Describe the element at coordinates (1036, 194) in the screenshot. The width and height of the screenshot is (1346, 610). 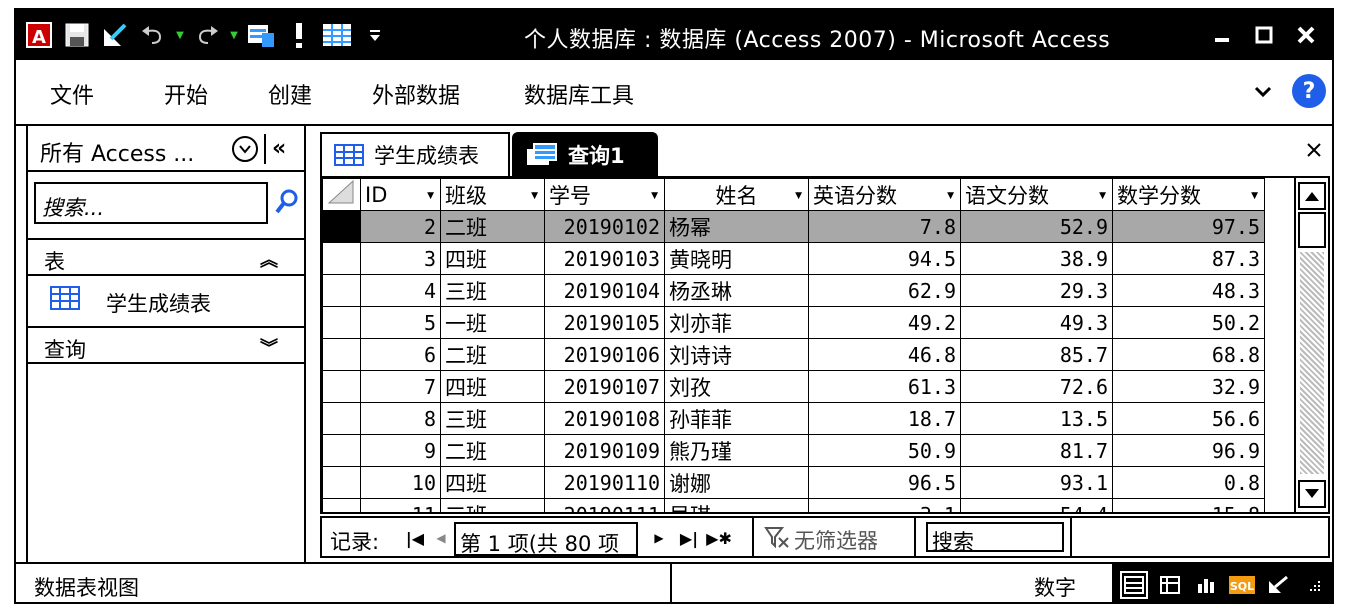
I see `column-header-chinese: 语文分数 ▼` at that location.